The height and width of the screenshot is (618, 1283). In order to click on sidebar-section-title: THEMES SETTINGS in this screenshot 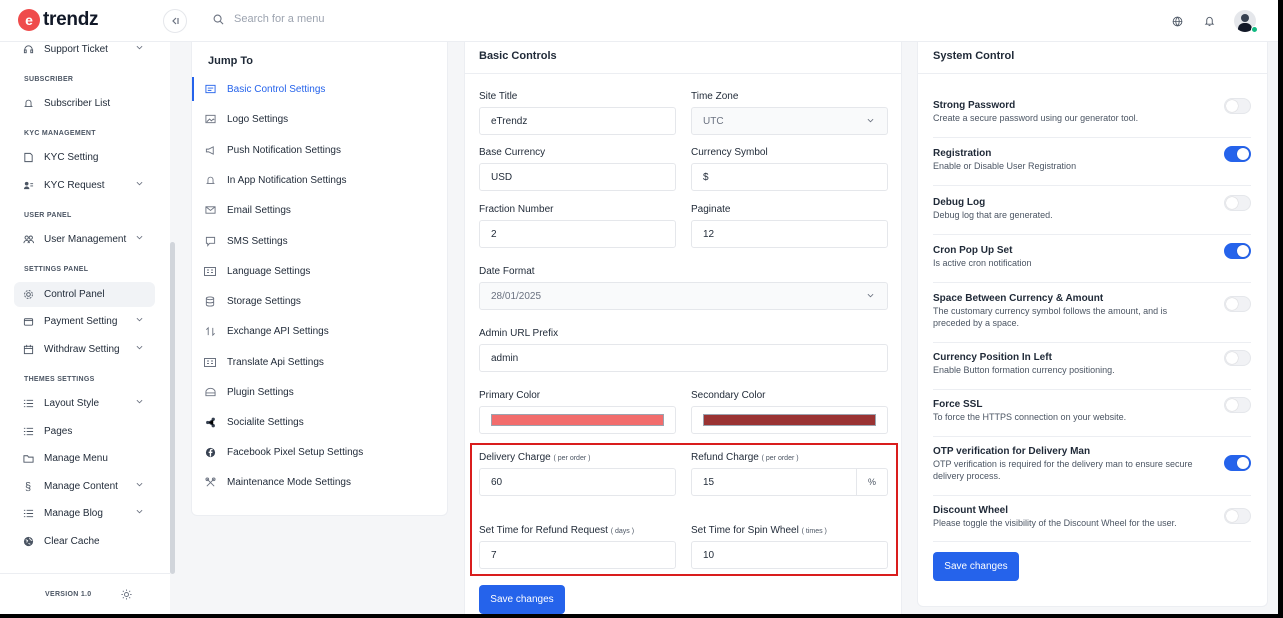, I will do `click(59, 379)`.